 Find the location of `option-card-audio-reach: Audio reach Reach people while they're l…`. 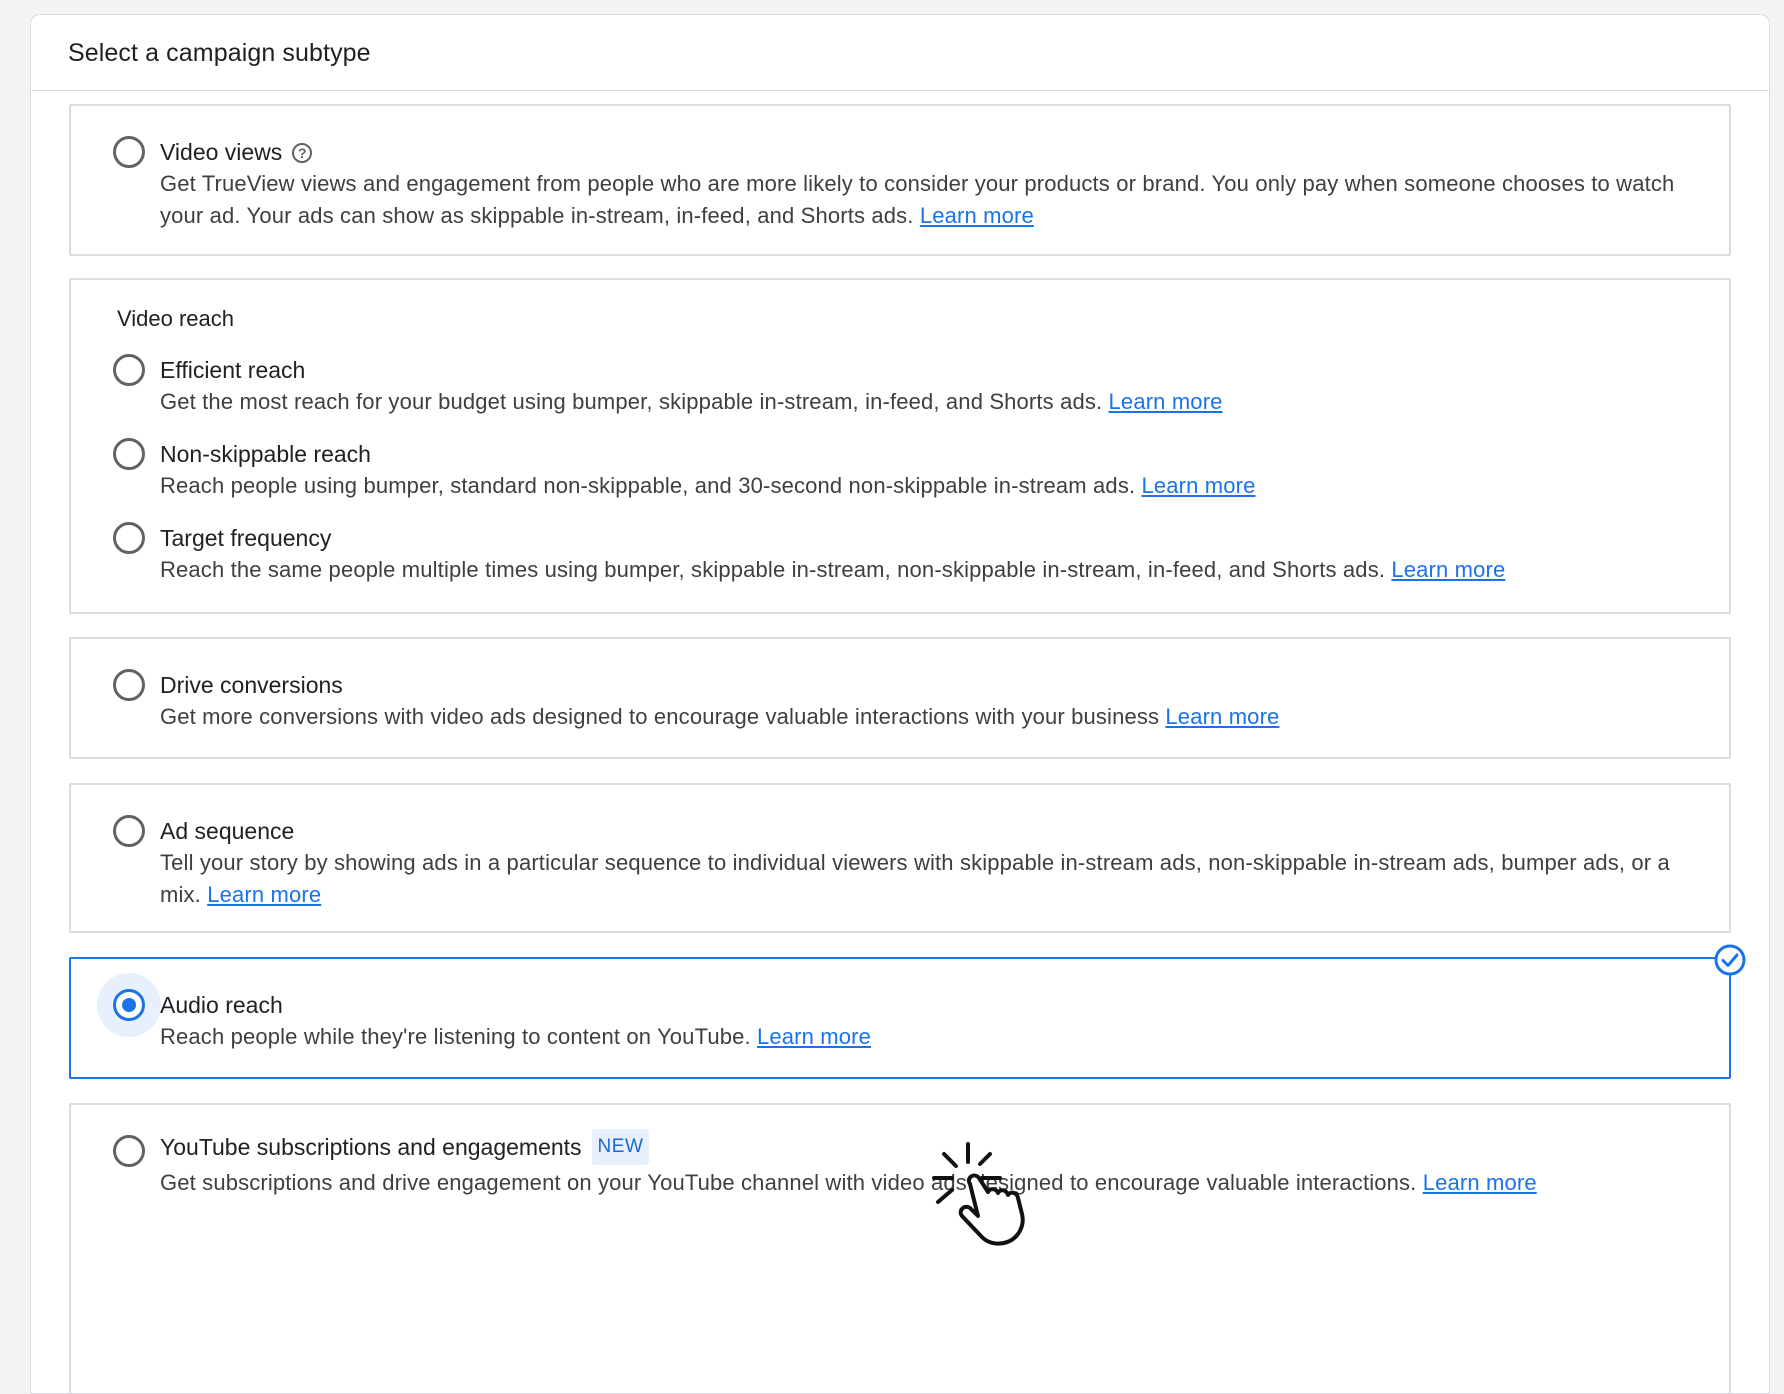

option-card-audio-reach: Audio reach Reach people while they're l… is located at coordinates (907, 1011).